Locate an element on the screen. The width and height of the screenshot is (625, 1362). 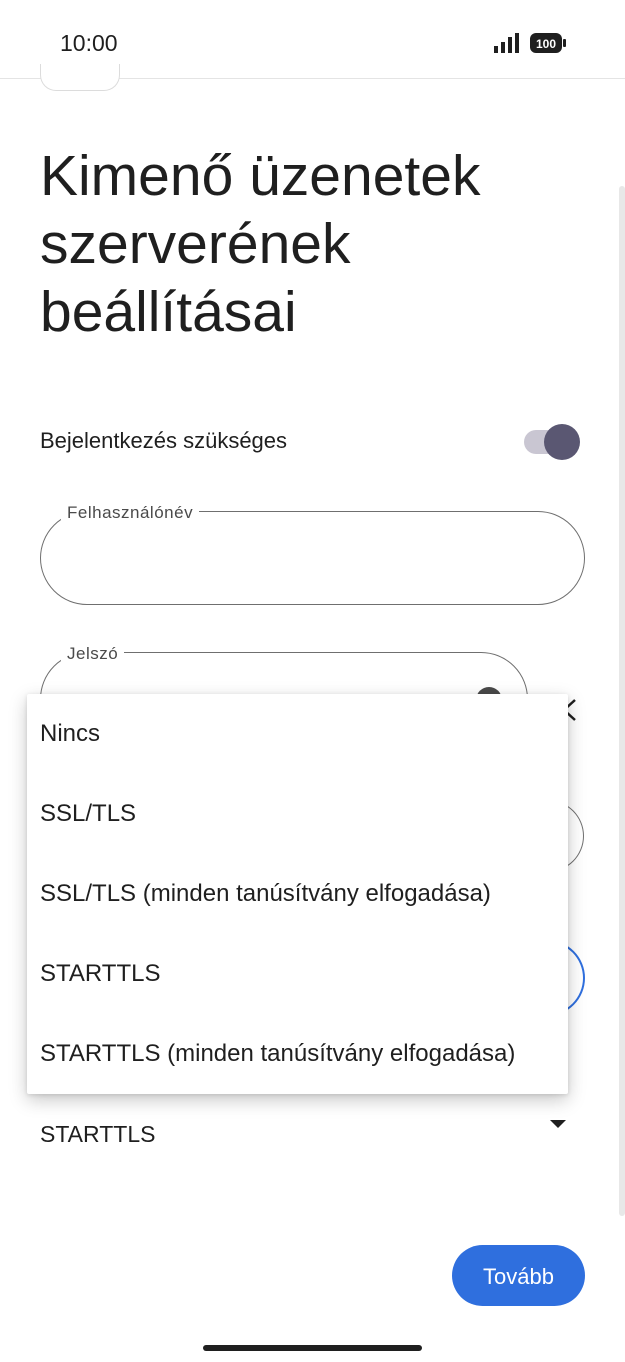
battery-level: 100 is located at coordinates (546, 44).